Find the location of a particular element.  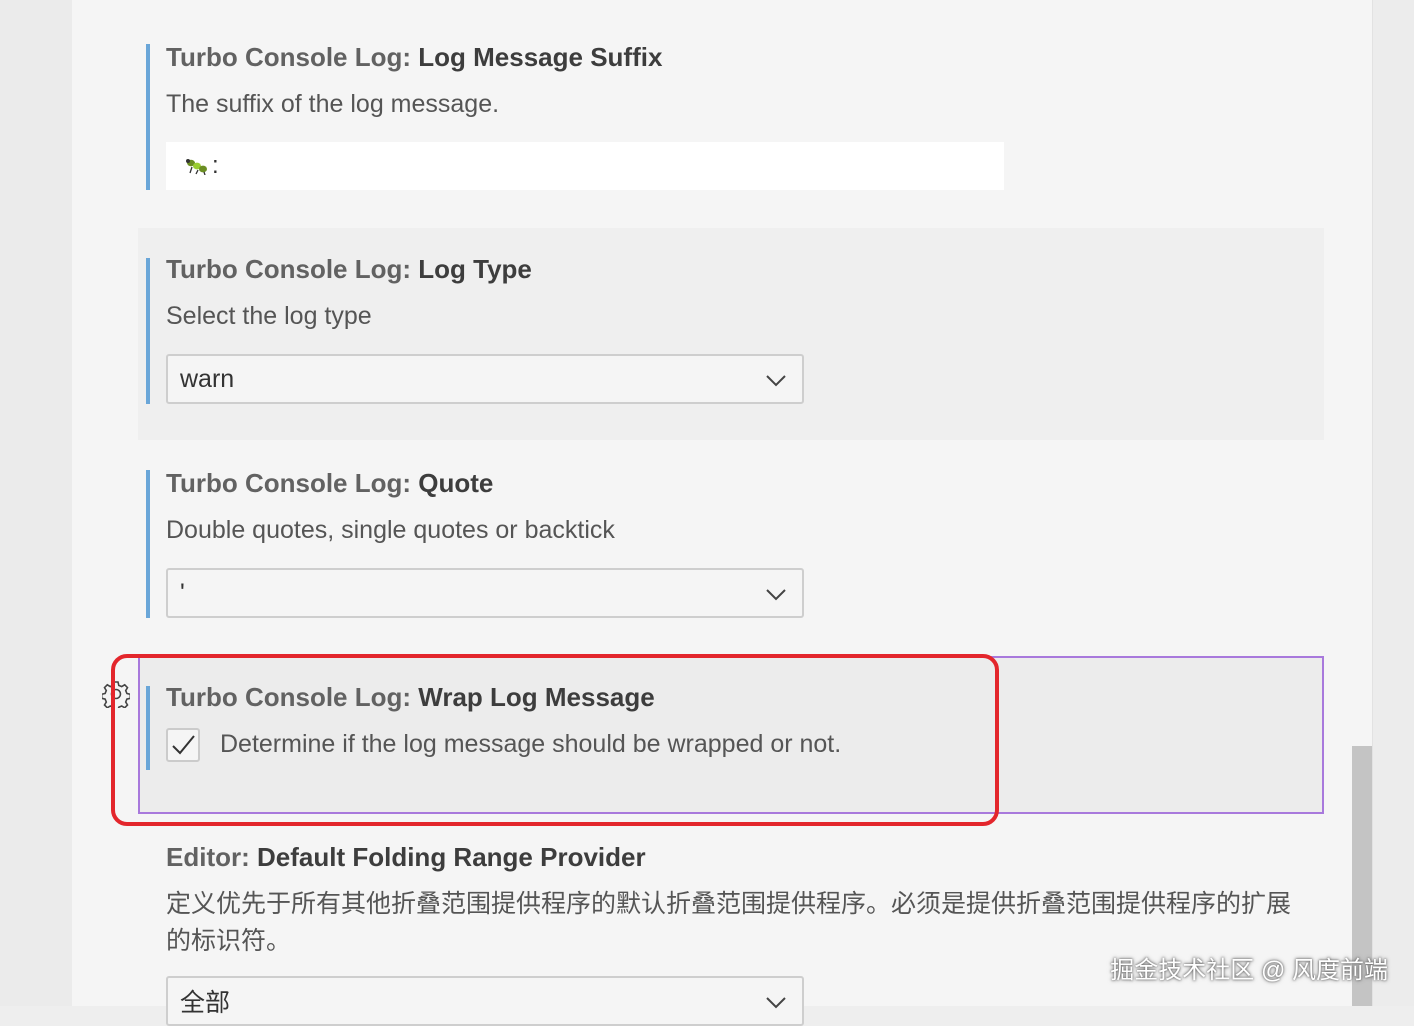

setting-title: Turbo Console Log: Quote is located at coordinates (329, 483).